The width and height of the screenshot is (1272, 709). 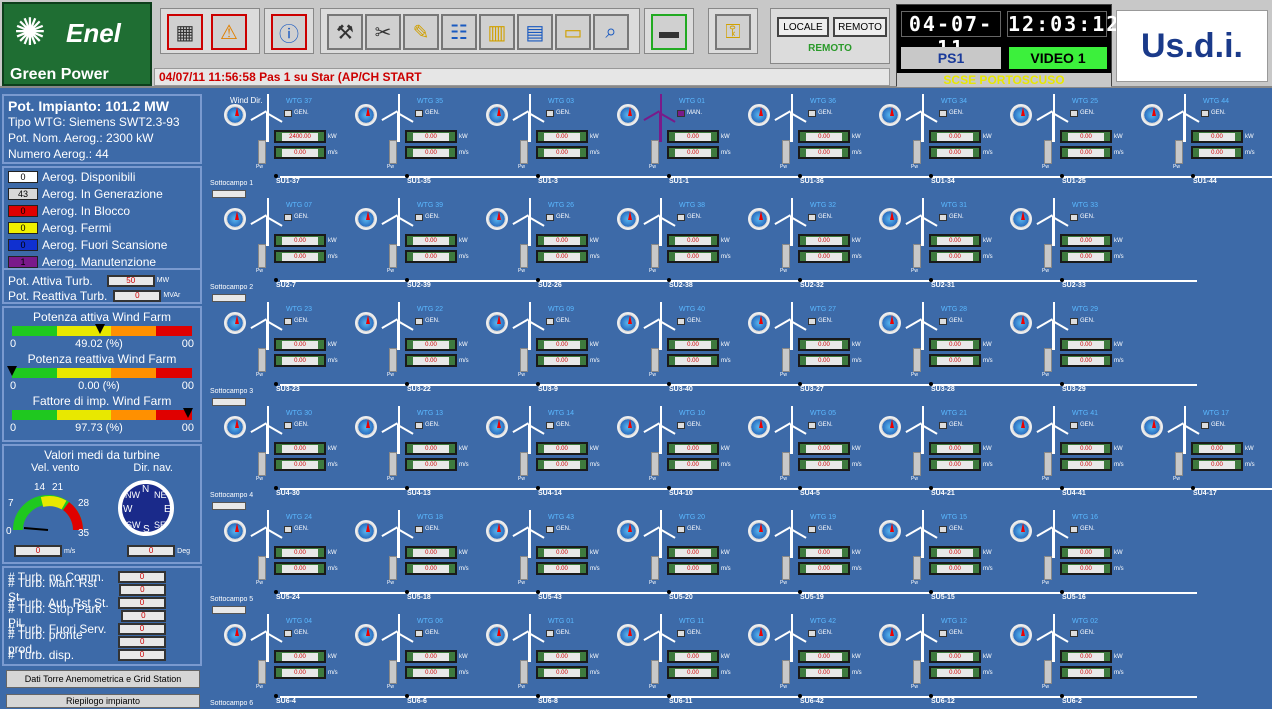 I want to click on turbine-su5-19: WTG 19 GEN. Pw 0.00 kW 0.00 m/s SU5-19, so click(x=805, y=556).